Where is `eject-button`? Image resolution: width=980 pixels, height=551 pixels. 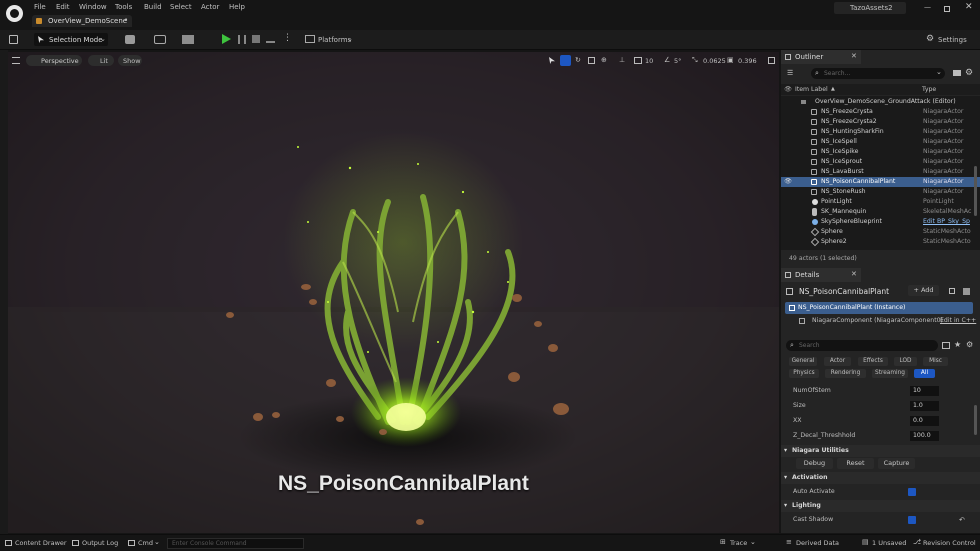 eject-button is located at coordinates (270, 39).